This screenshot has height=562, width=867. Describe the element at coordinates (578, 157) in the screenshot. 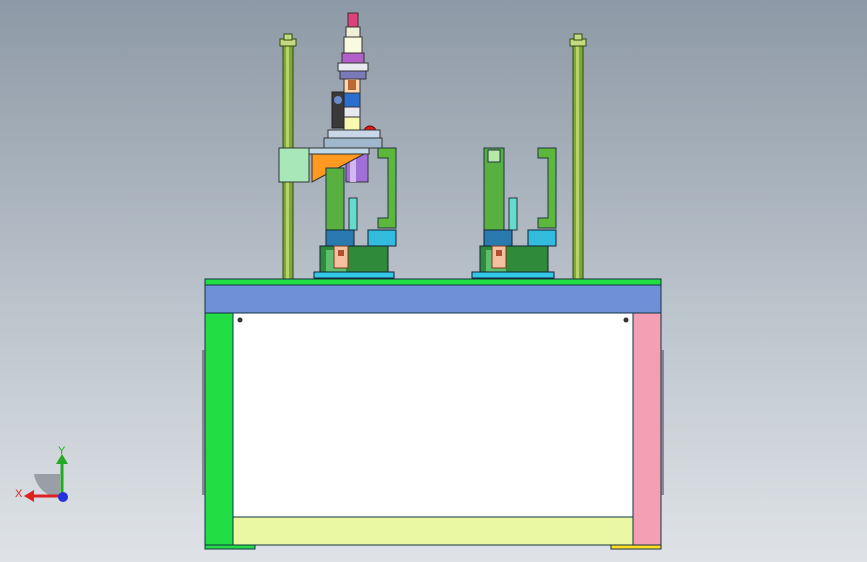

I see `right-guide-column` at that location.